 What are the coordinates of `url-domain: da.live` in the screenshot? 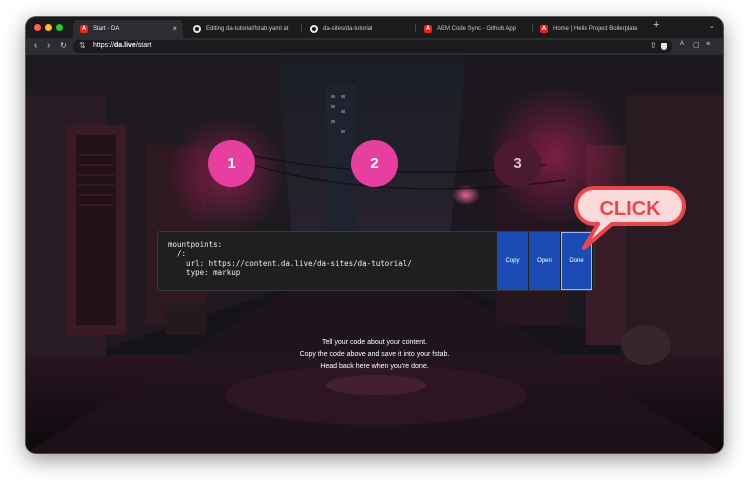 It's located at (125, 45).